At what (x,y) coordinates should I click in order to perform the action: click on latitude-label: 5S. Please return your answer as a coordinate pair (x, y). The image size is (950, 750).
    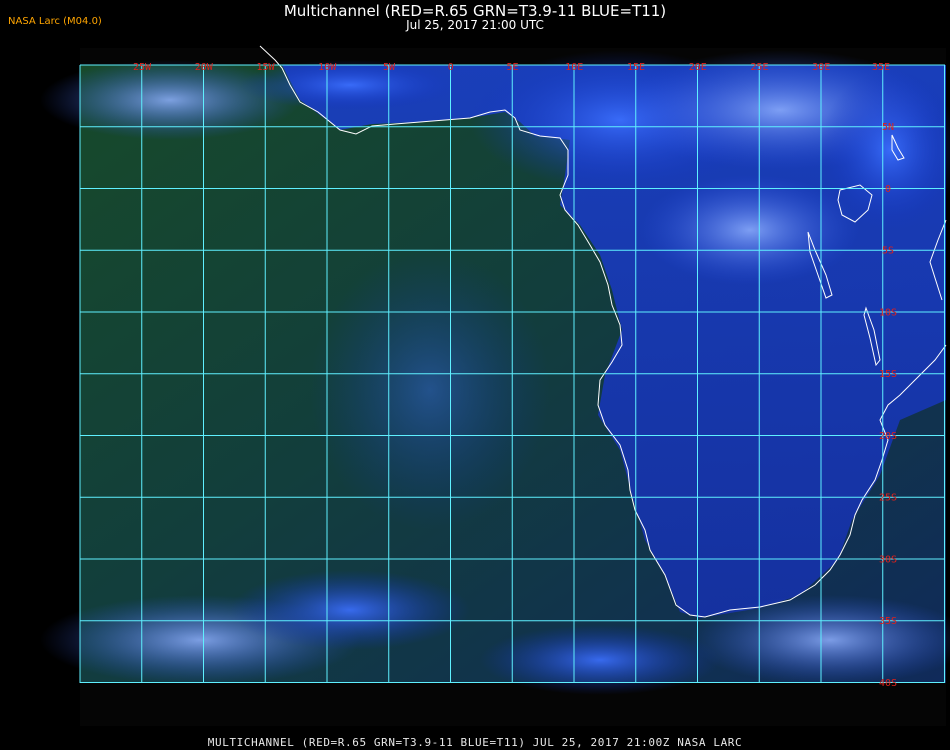
    Looking at the image, I should click on (888, 251).